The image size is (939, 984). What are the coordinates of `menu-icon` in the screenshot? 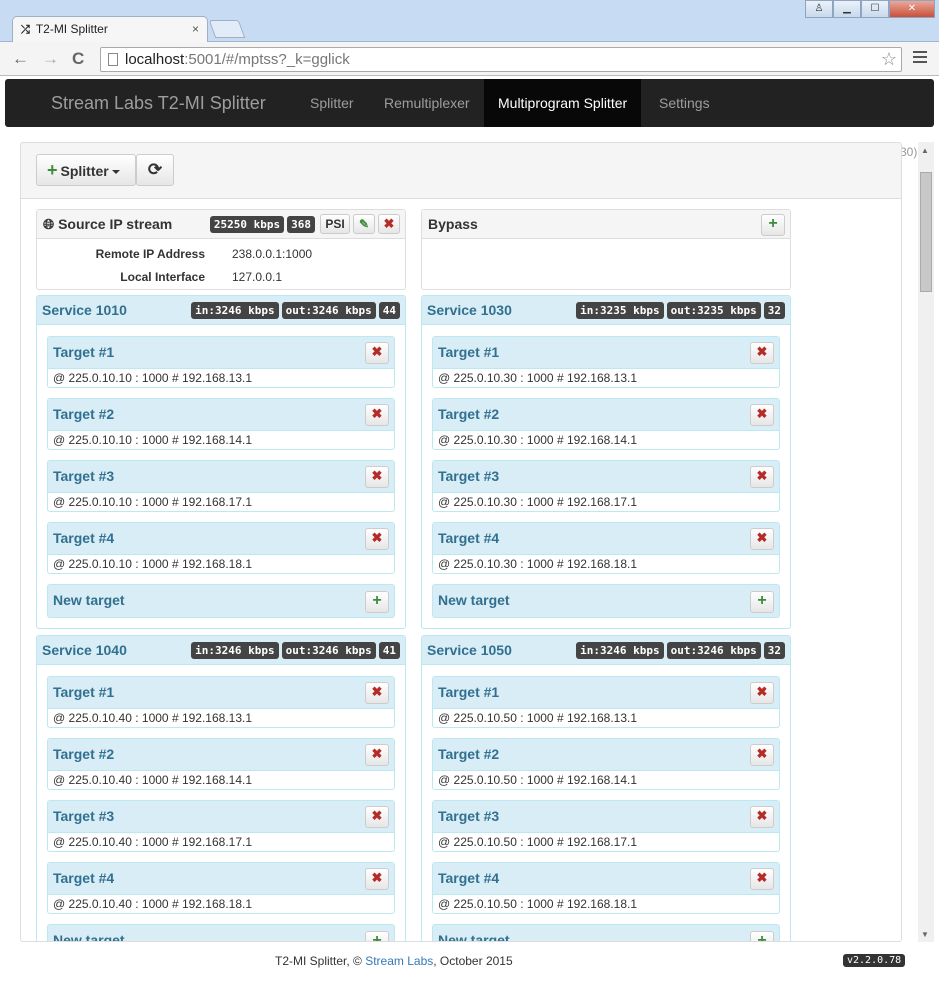 It's located at (920, 58).